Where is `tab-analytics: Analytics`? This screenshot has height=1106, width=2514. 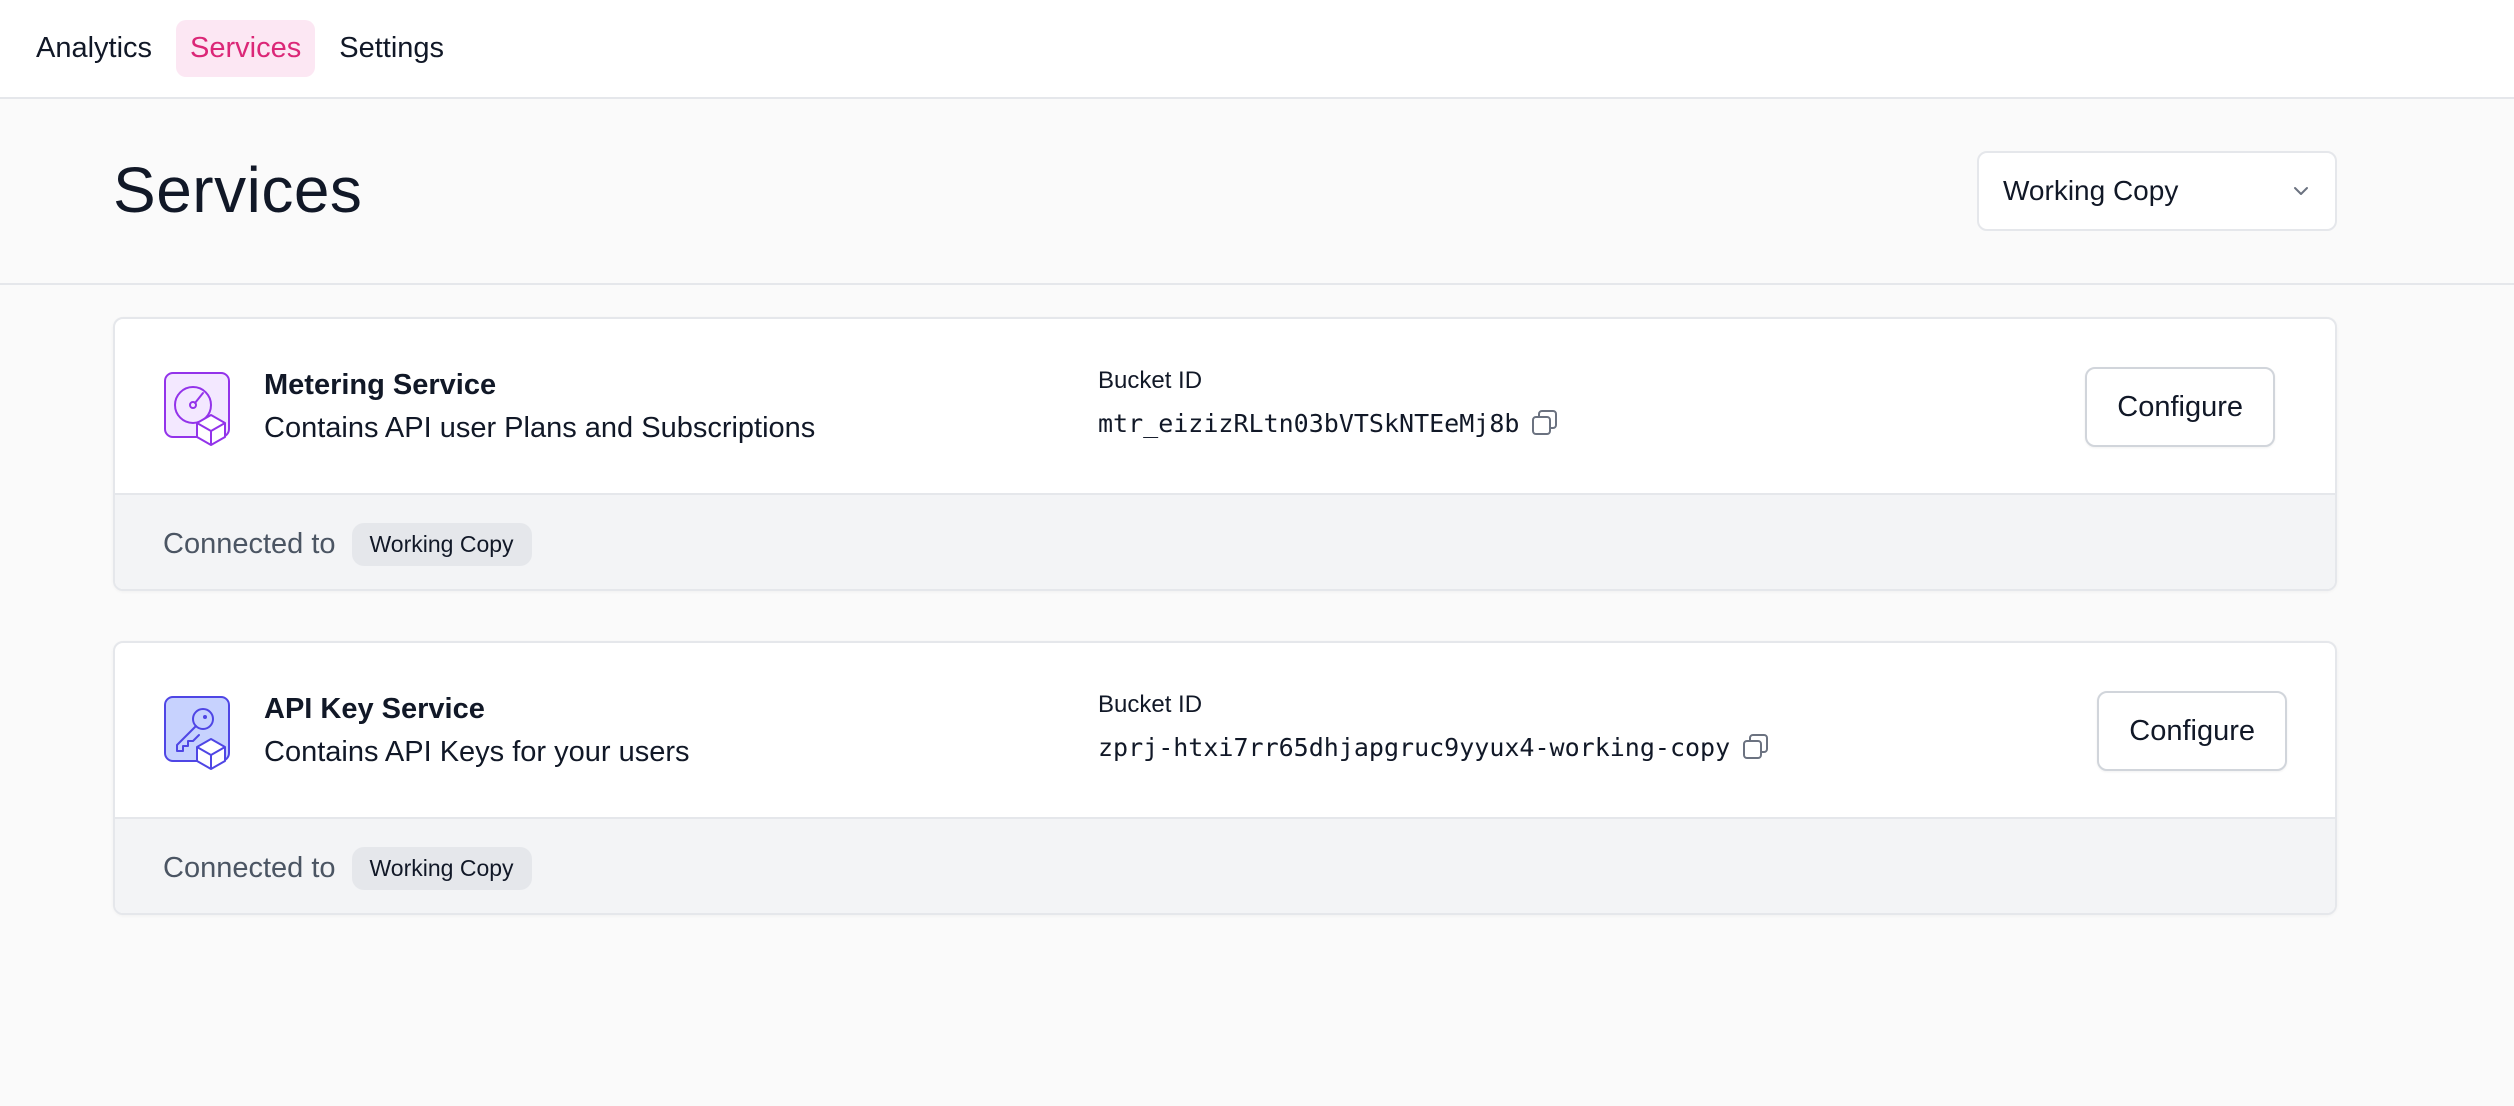
tab-analytics: Analytics is located at coordinates (94, 48).